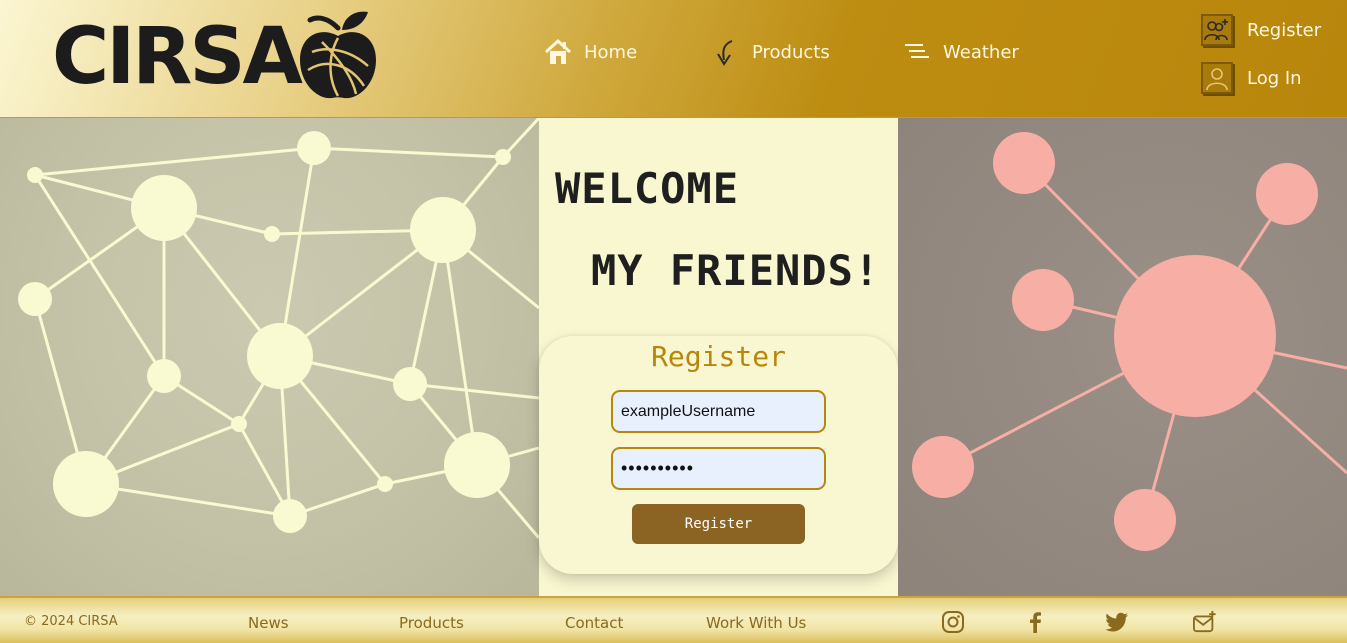  I want to click on username-input: exampleUsername, so click(718, 411).